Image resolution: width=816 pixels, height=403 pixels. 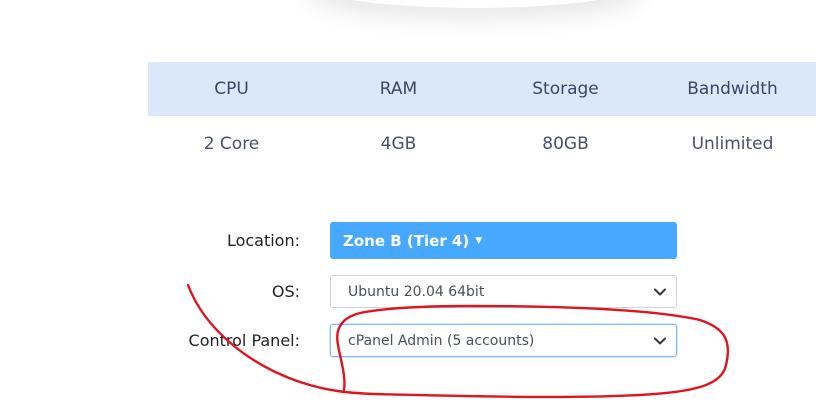 I want to click on control-panel-row: Control Panel: cPanel Admin (5 accounts), so click(x=430, y=340).